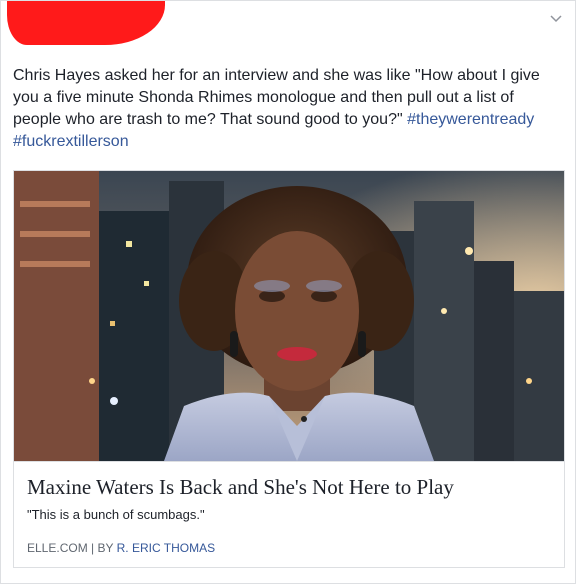 This screenshot has height=584, width=576. I want to click on link-description: "This is a bunch of scumbags.", so click(116, 514).